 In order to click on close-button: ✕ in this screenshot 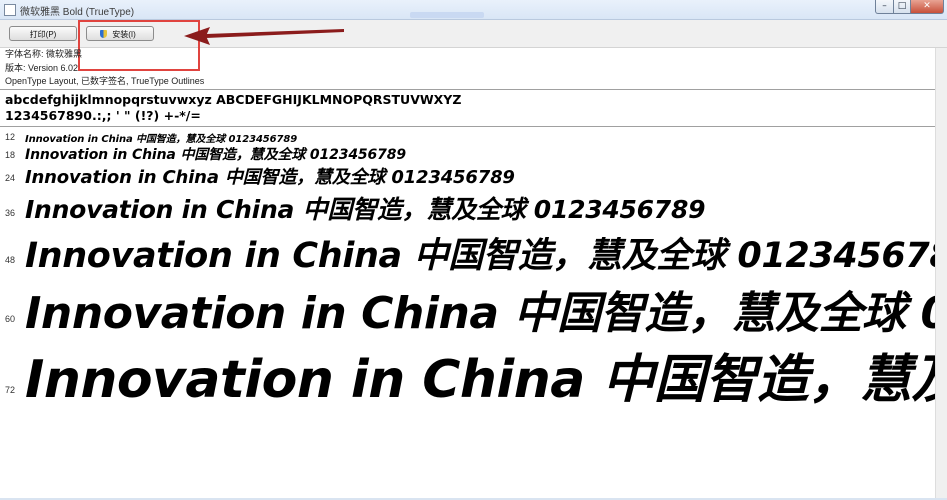, I will do `click(927, 7)`.